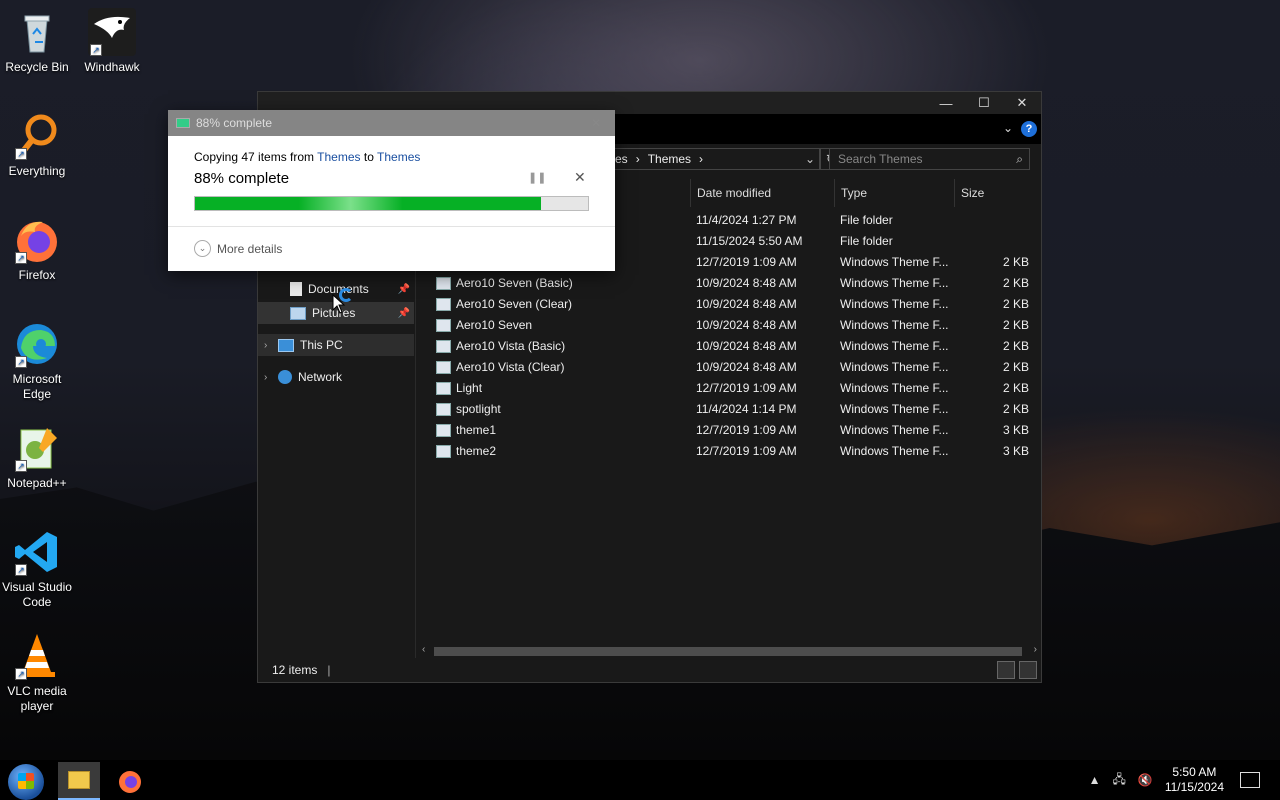 This screenshot has width=1280, height=800. Describe the element at coordinates (37, 41) in the screenshot. I see `desktop-icon-recycle-bin: Recycle Bin` at that location.